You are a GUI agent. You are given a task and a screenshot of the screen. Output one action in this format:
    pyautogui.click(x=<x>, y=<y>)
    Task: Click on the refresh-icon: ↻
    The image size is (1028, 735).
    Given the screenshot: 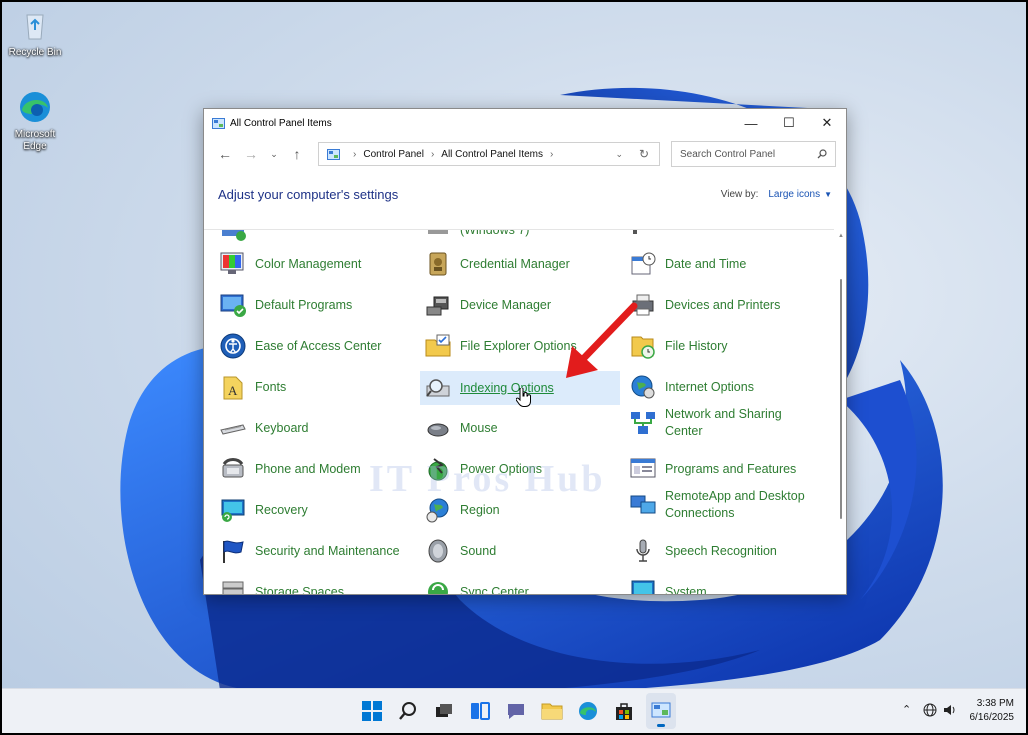 What is the action you would take?
    pyautogui.click(x=644, y=154)
    